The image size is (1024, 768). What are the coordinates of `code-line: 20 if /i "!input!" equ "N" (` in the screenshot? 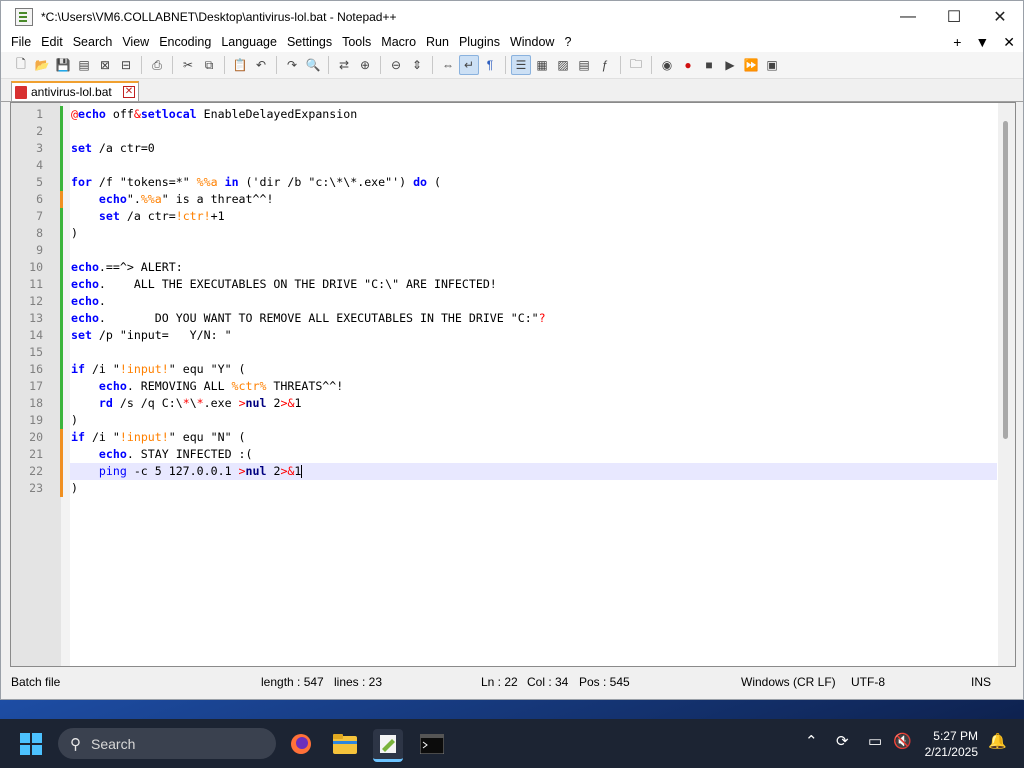 It's located at (513, 437).